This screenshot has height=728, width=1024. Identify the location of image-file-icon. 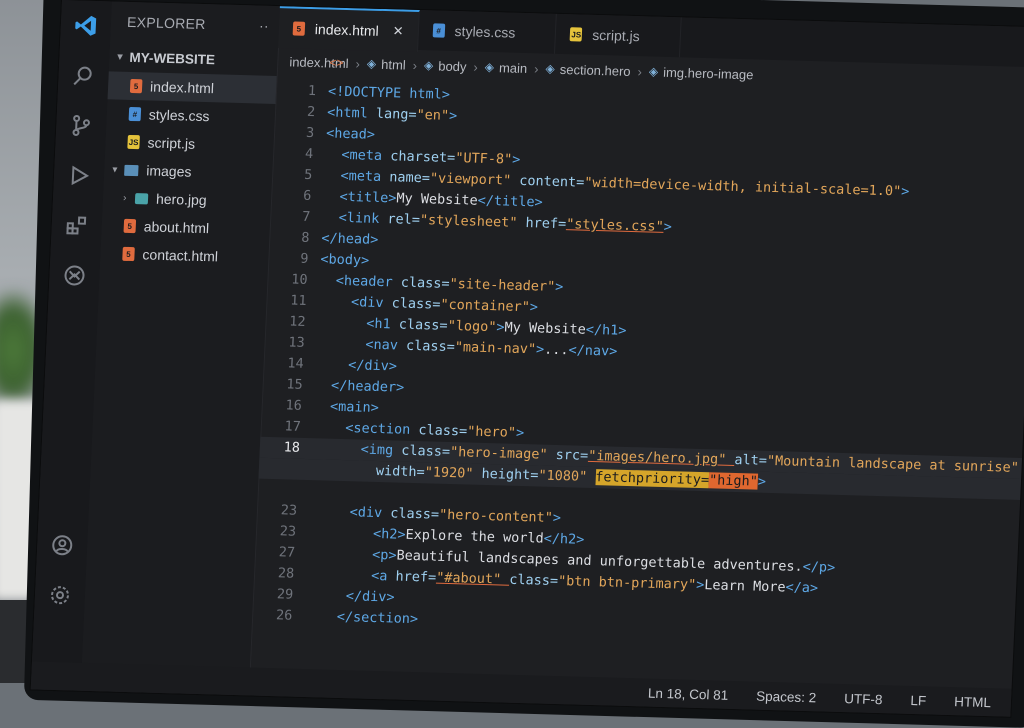
(141, 198).